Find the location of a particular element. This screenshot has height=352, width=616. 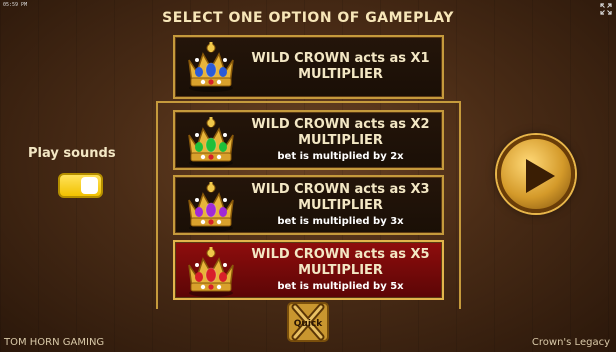

quick-label: Quick is located at coordinates (308, 324).